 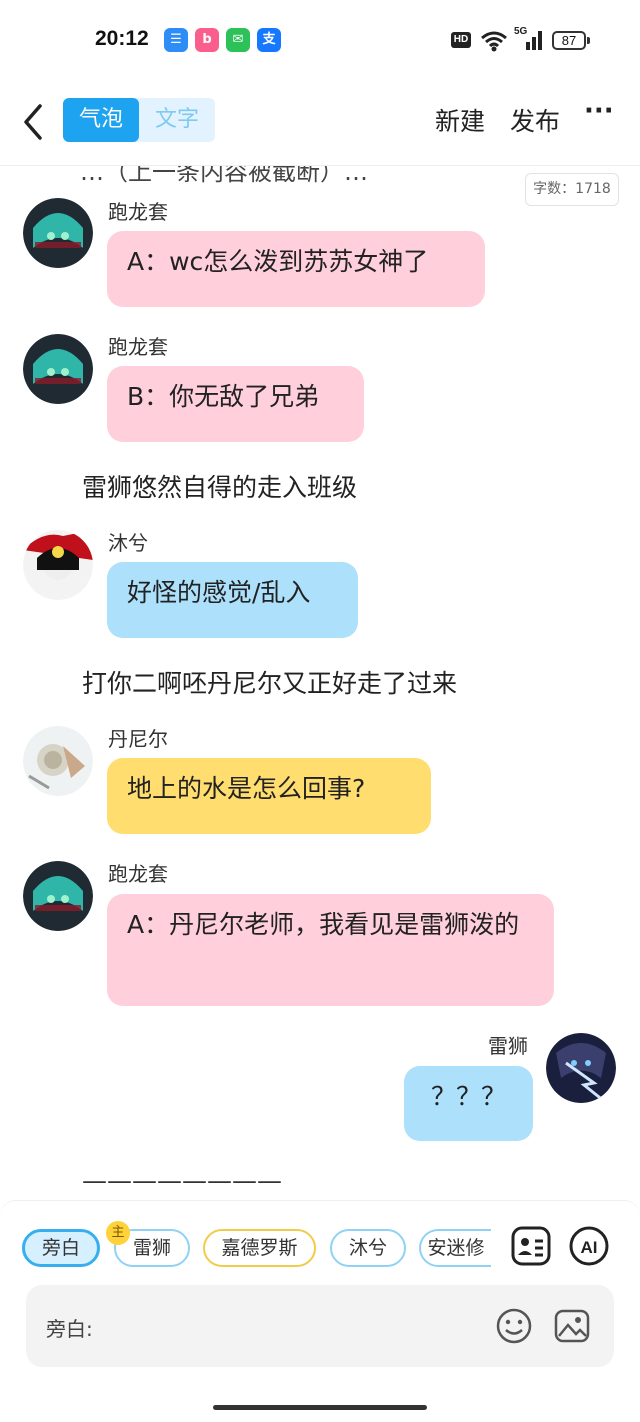 What do you see at coordinates (296, 269) in the screenshot?
I see `message-bubble: A：wc怎么泼到苏苏女神了` at bounding box center [296, 269].